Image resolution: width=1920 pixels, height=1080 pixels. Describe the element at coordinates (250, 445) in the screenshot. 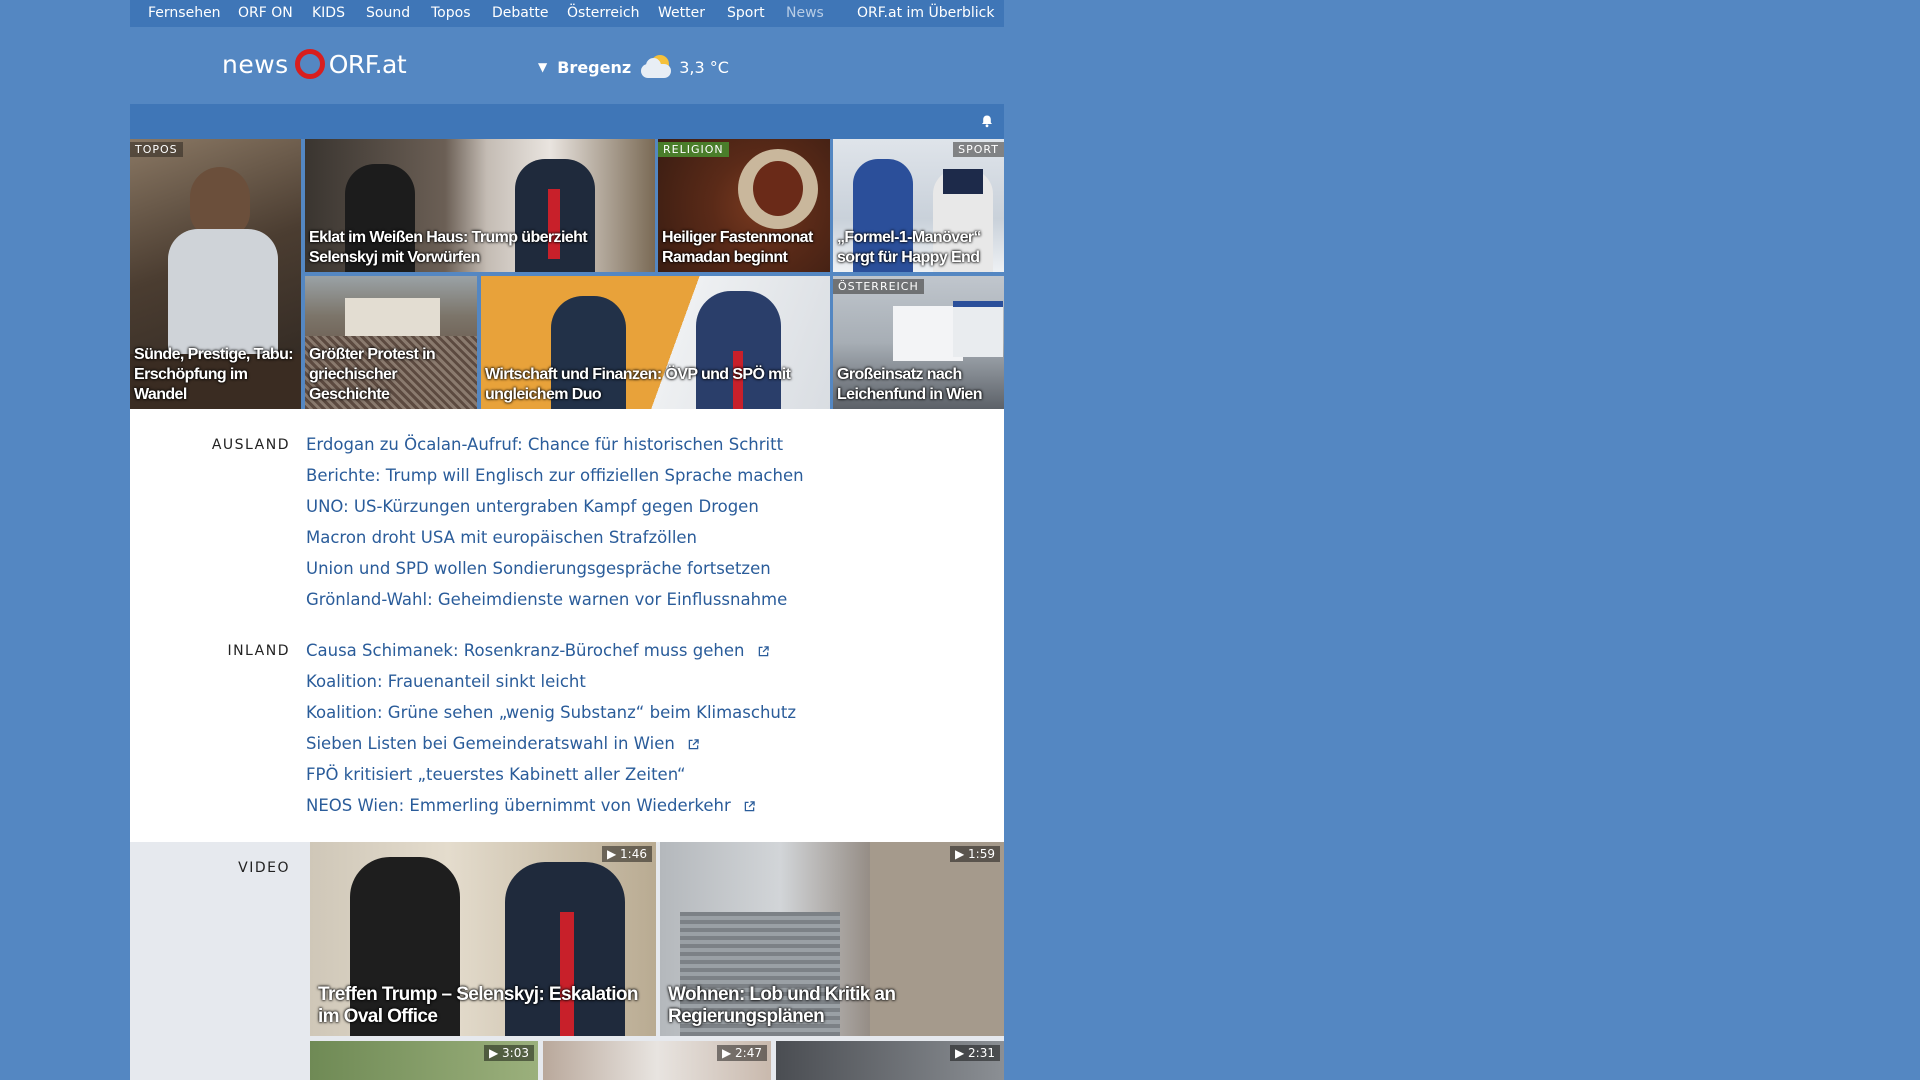

I see `section-label-ausland: AUSLAND` at that location.